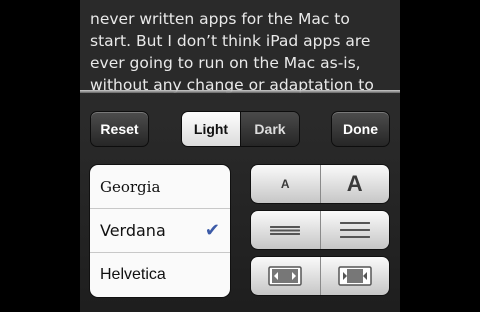 The image size is (480, 312). I want to click on line-spacing-loose-button, so click(354, 230).